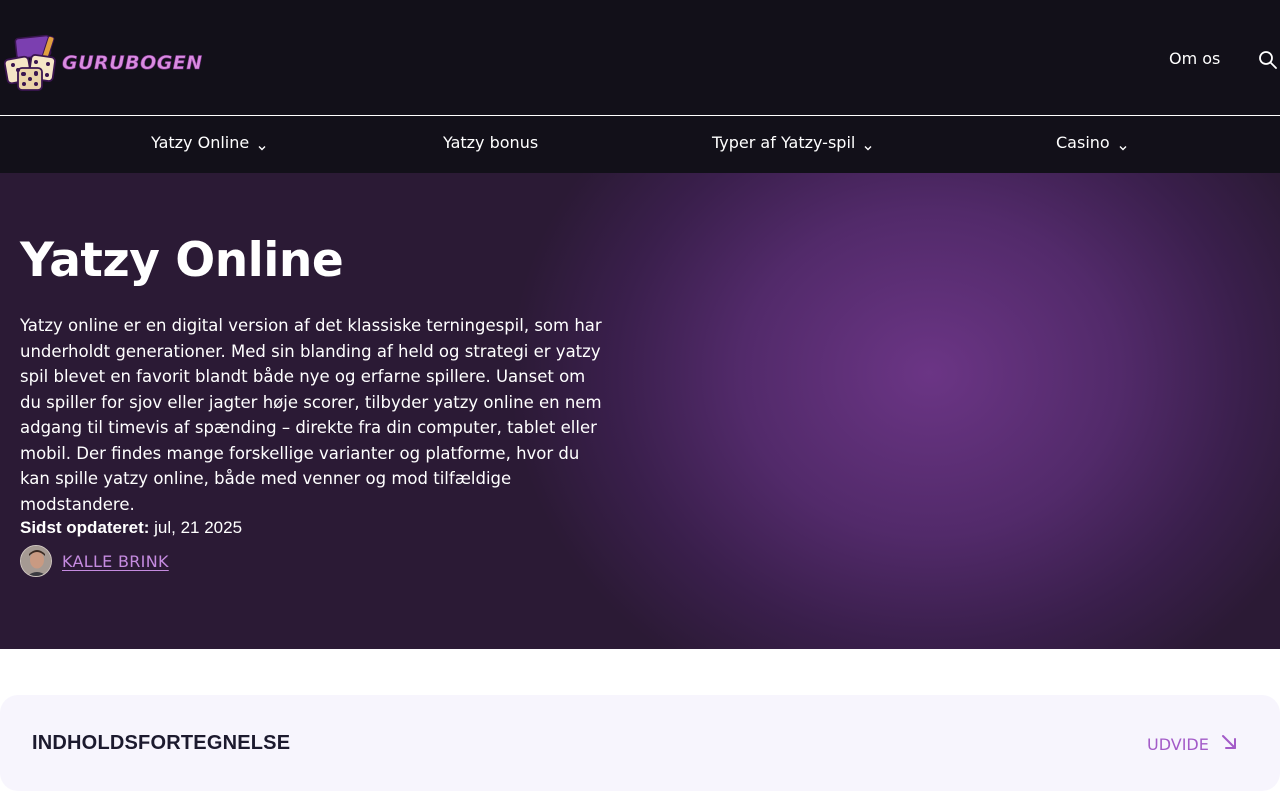 Image resolution: width=1280 pixels, height=800 pixels. I want to click on last-updated: Sidst opdateret: jul, 21 2025, so click(131, 528).